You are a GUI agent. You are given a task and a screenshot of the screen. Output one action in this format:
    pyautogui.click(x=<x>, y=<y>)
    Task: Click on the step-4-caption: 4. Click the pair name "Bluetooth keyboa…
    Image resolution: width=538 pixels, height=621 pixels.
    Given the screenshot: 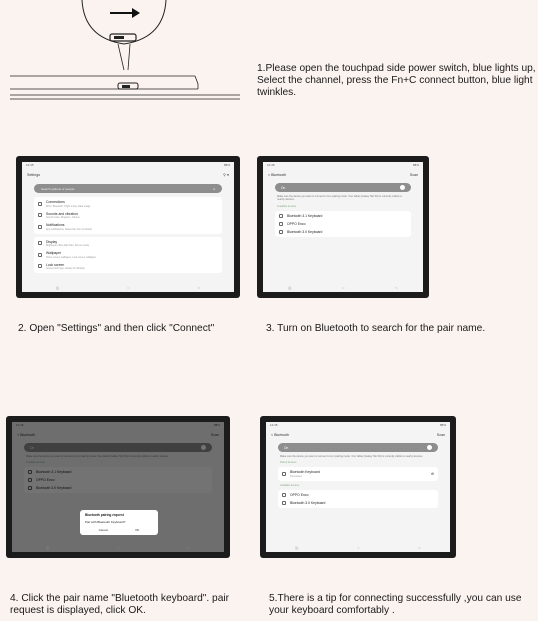 What is the action you would take?
    pyautogui.click(x=120, y=604)
    